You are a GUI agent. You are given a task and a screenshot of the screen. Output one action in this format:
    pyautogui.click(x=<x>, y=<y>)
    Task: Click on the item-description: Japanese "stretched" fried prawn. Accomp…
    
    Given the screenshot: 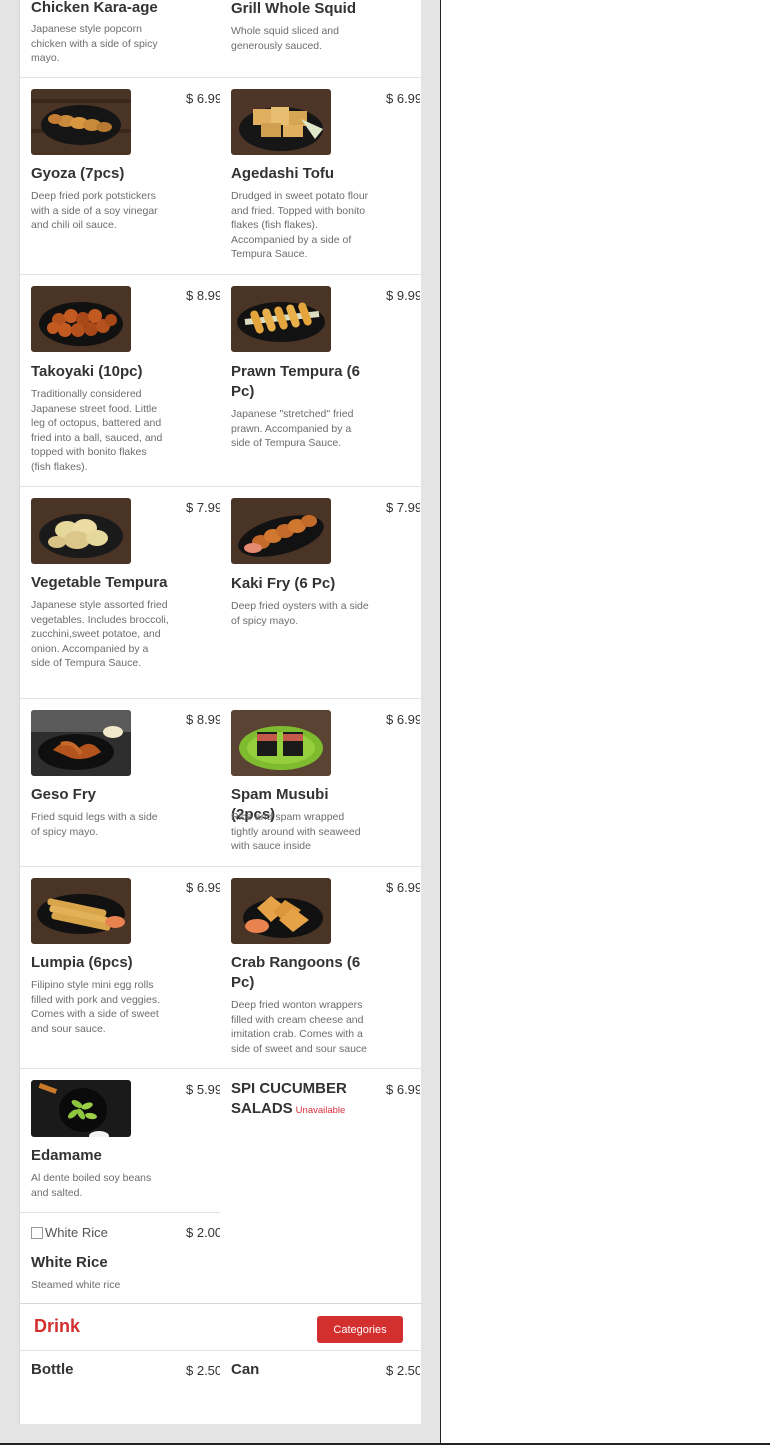 What is the action you would take?
    pyautogui.click(x=292, y=429)
    